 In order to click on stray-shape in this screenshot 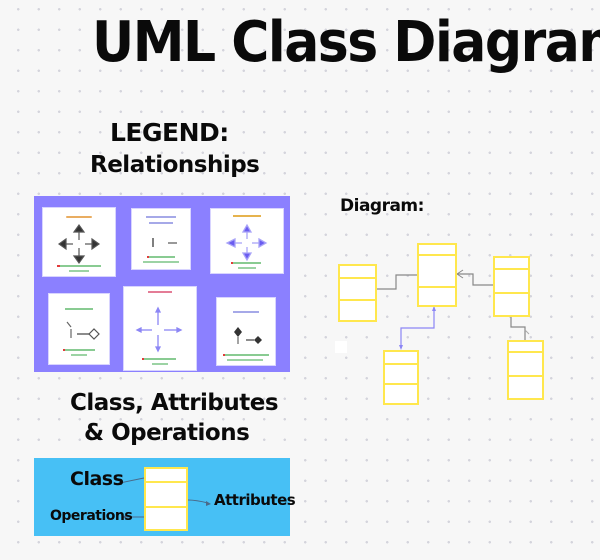, I will do `click(341, 347)`.